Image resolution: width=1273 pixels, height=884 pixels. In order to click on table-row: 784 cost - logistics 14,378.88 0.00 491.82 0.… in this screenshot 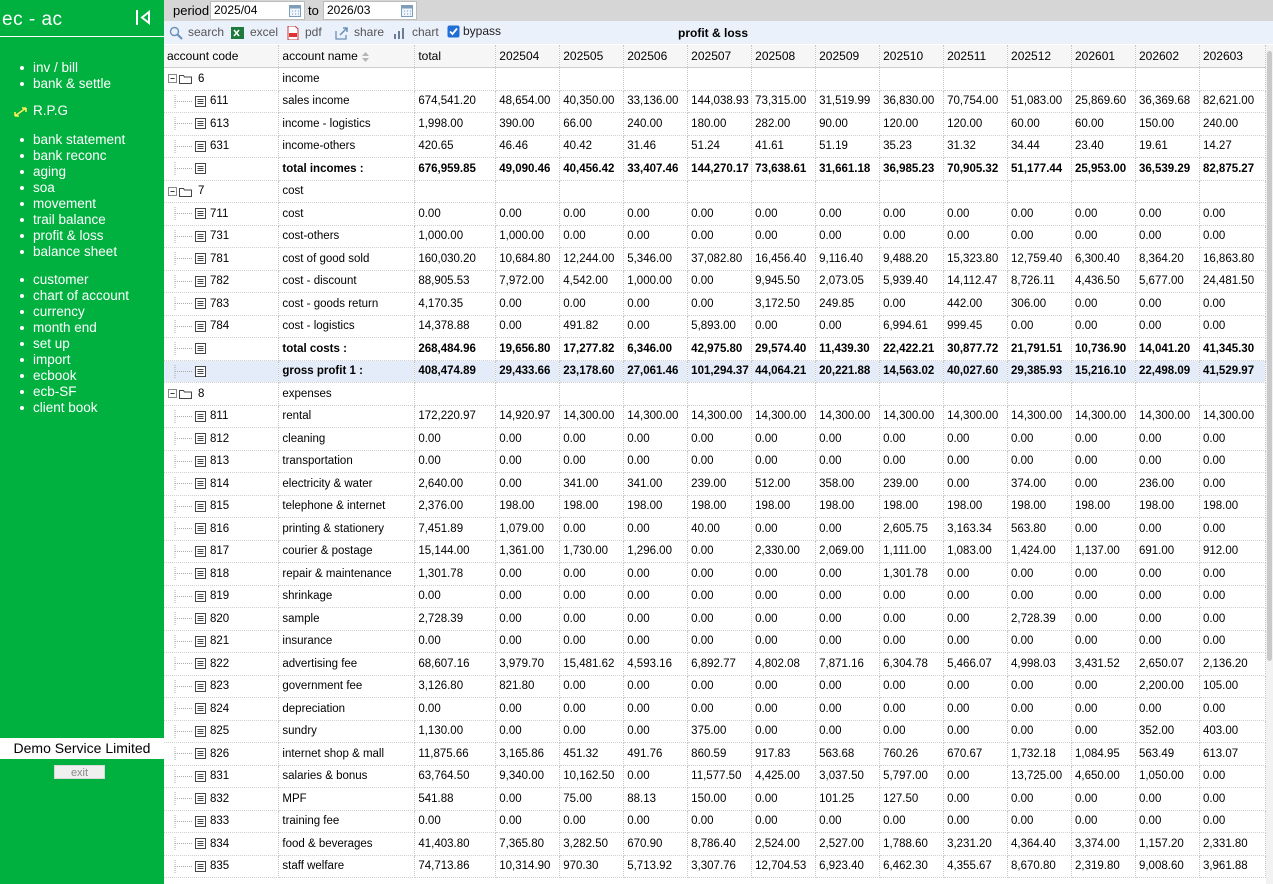, I will do `click(715, 326)`.